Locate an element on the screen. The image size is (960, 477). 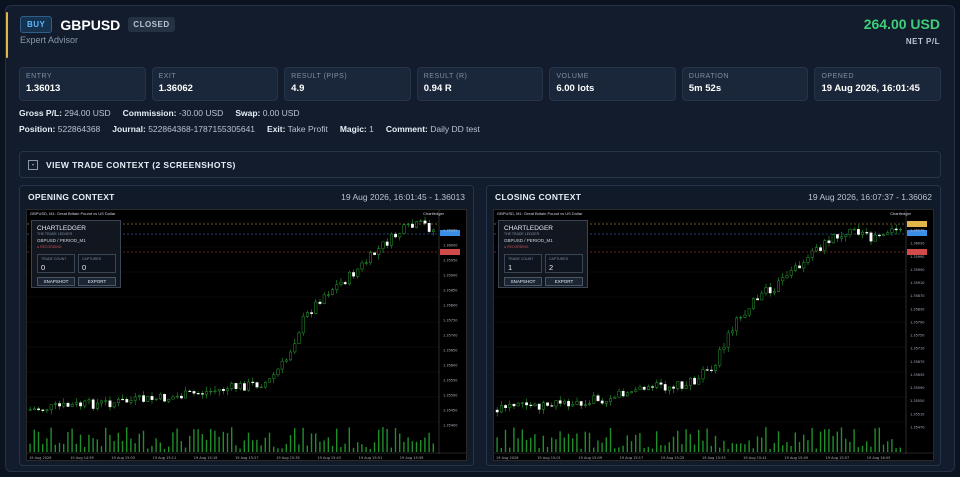
comment-label: Comment: is located at coordinates (406, 129).